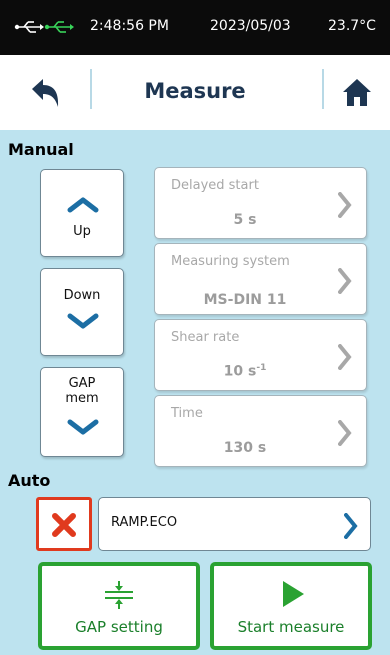  I want to click on shear-rate-label: Shear rate, so click(205, 337).